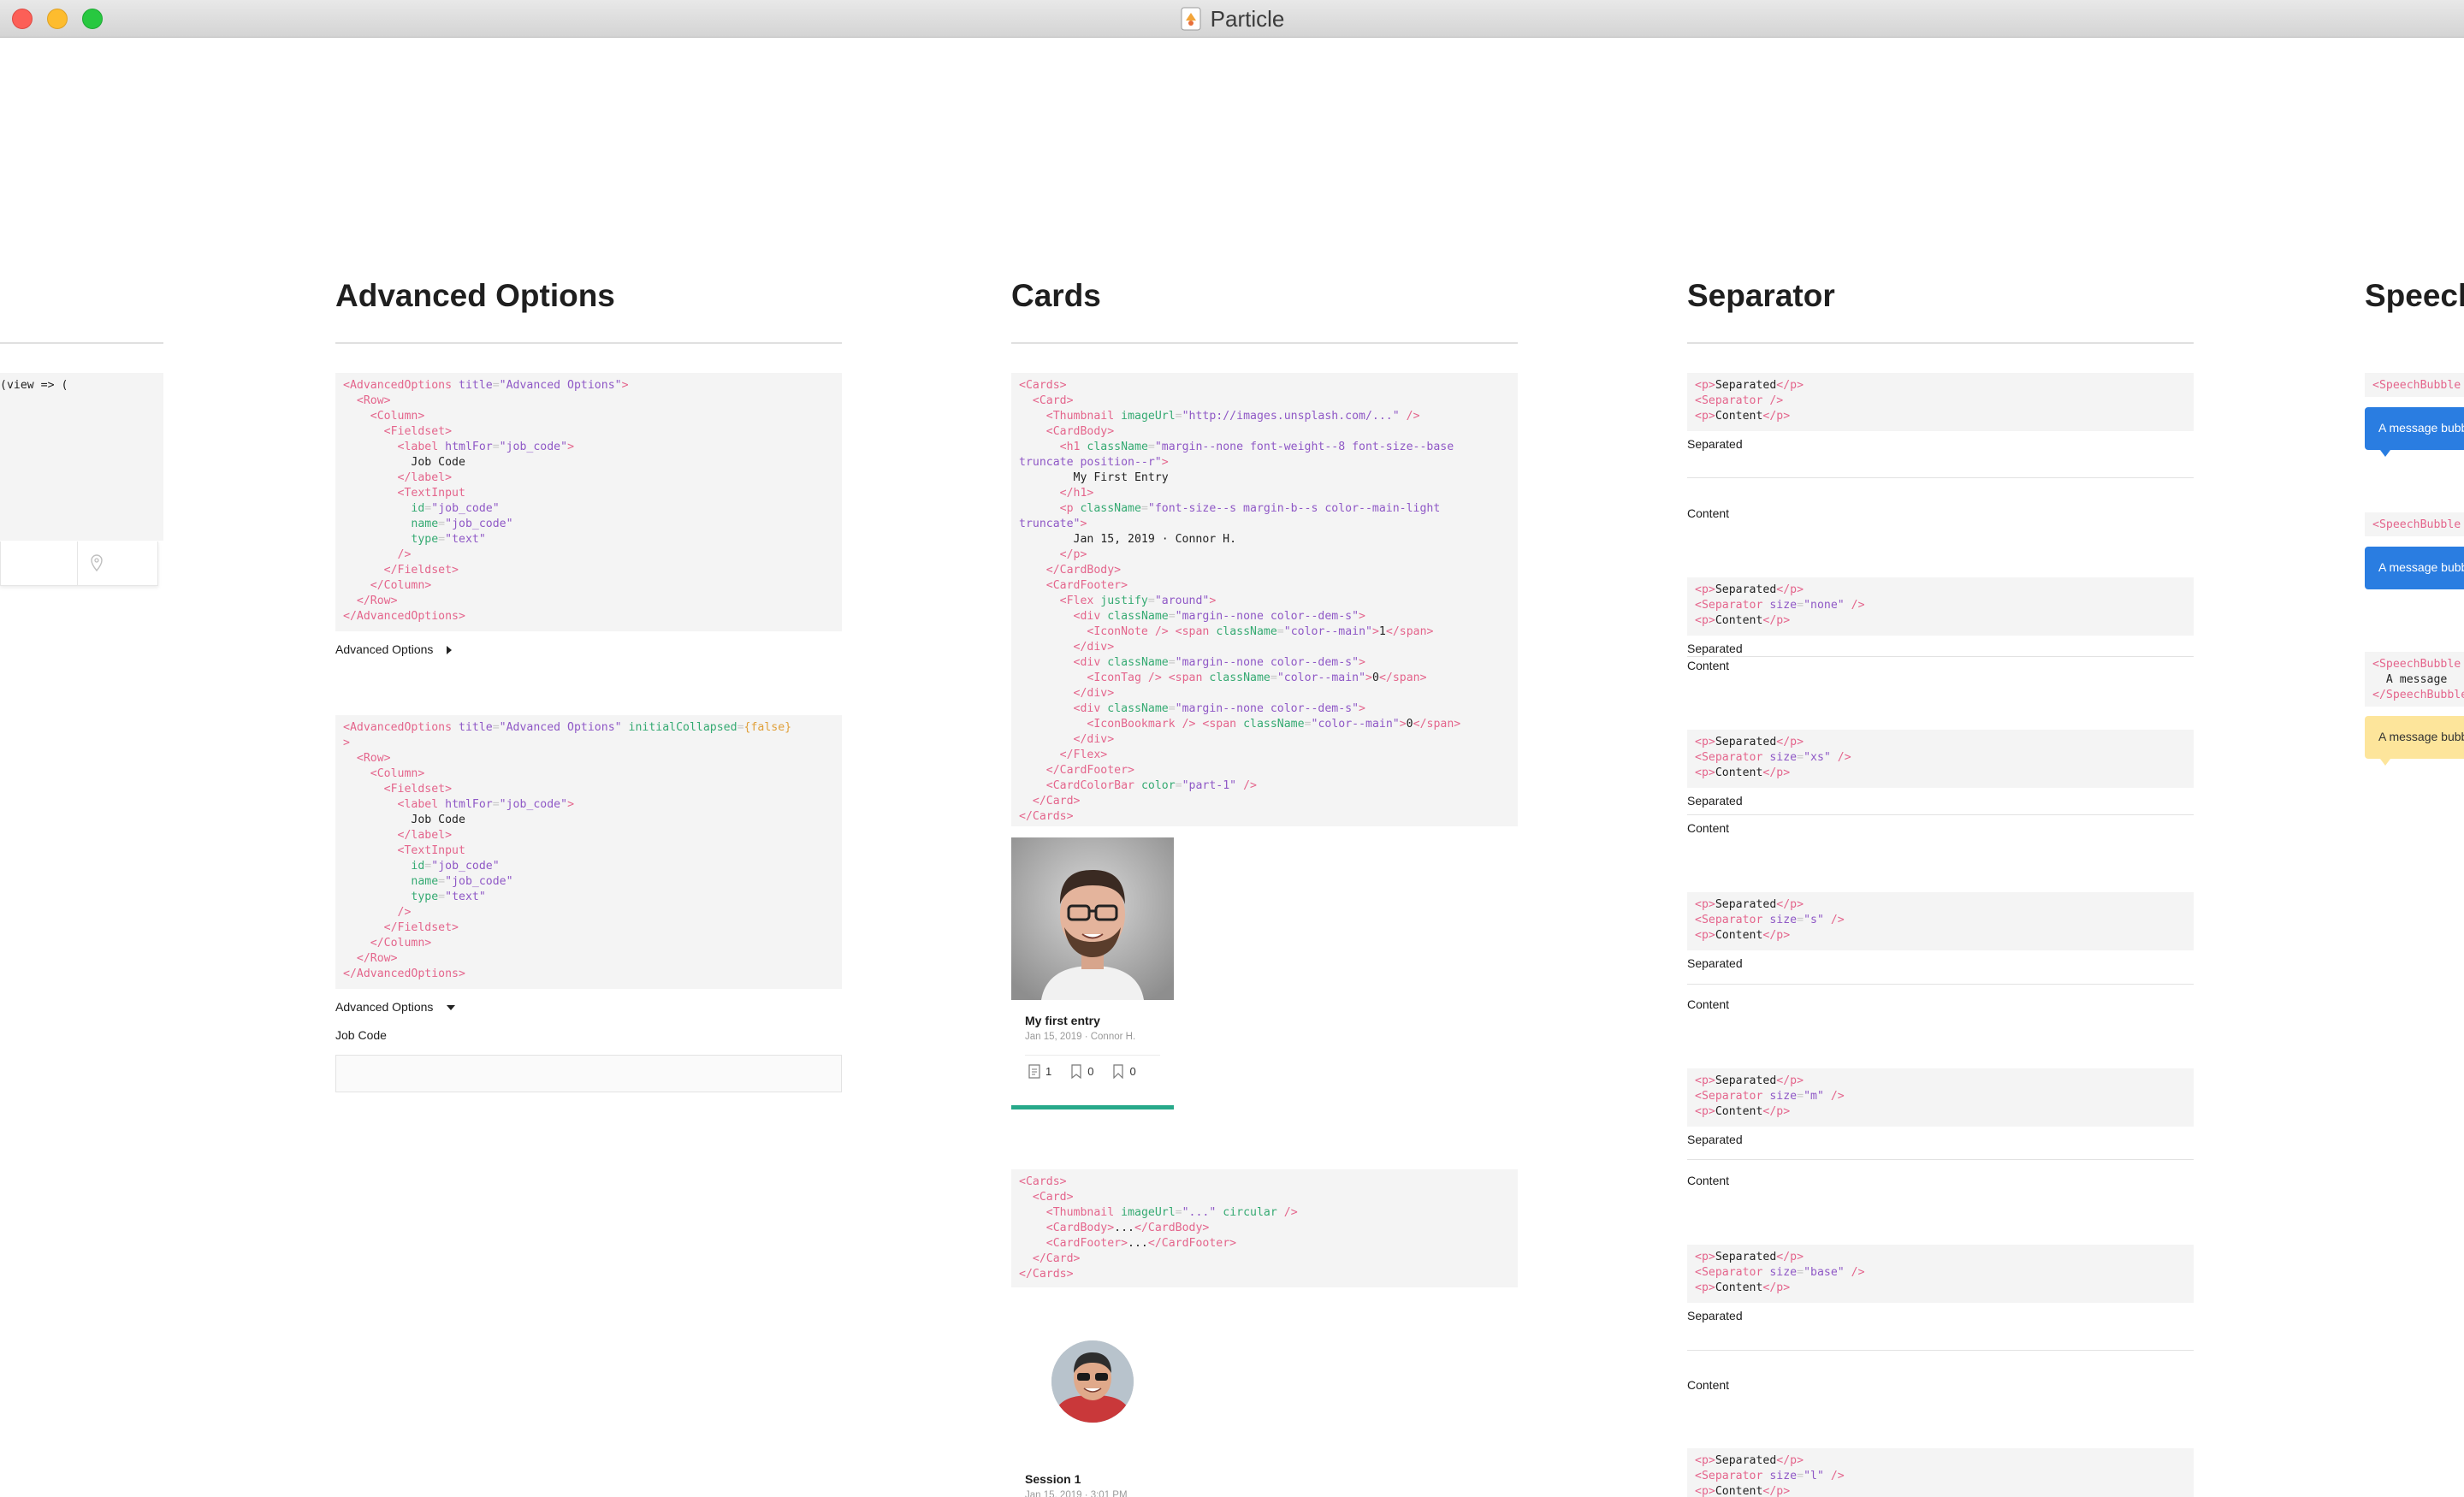  What do you see at coordinates (81, 457) in the screenshot?
I see `code-sample: (view => (` at bounding box center [81, 457].